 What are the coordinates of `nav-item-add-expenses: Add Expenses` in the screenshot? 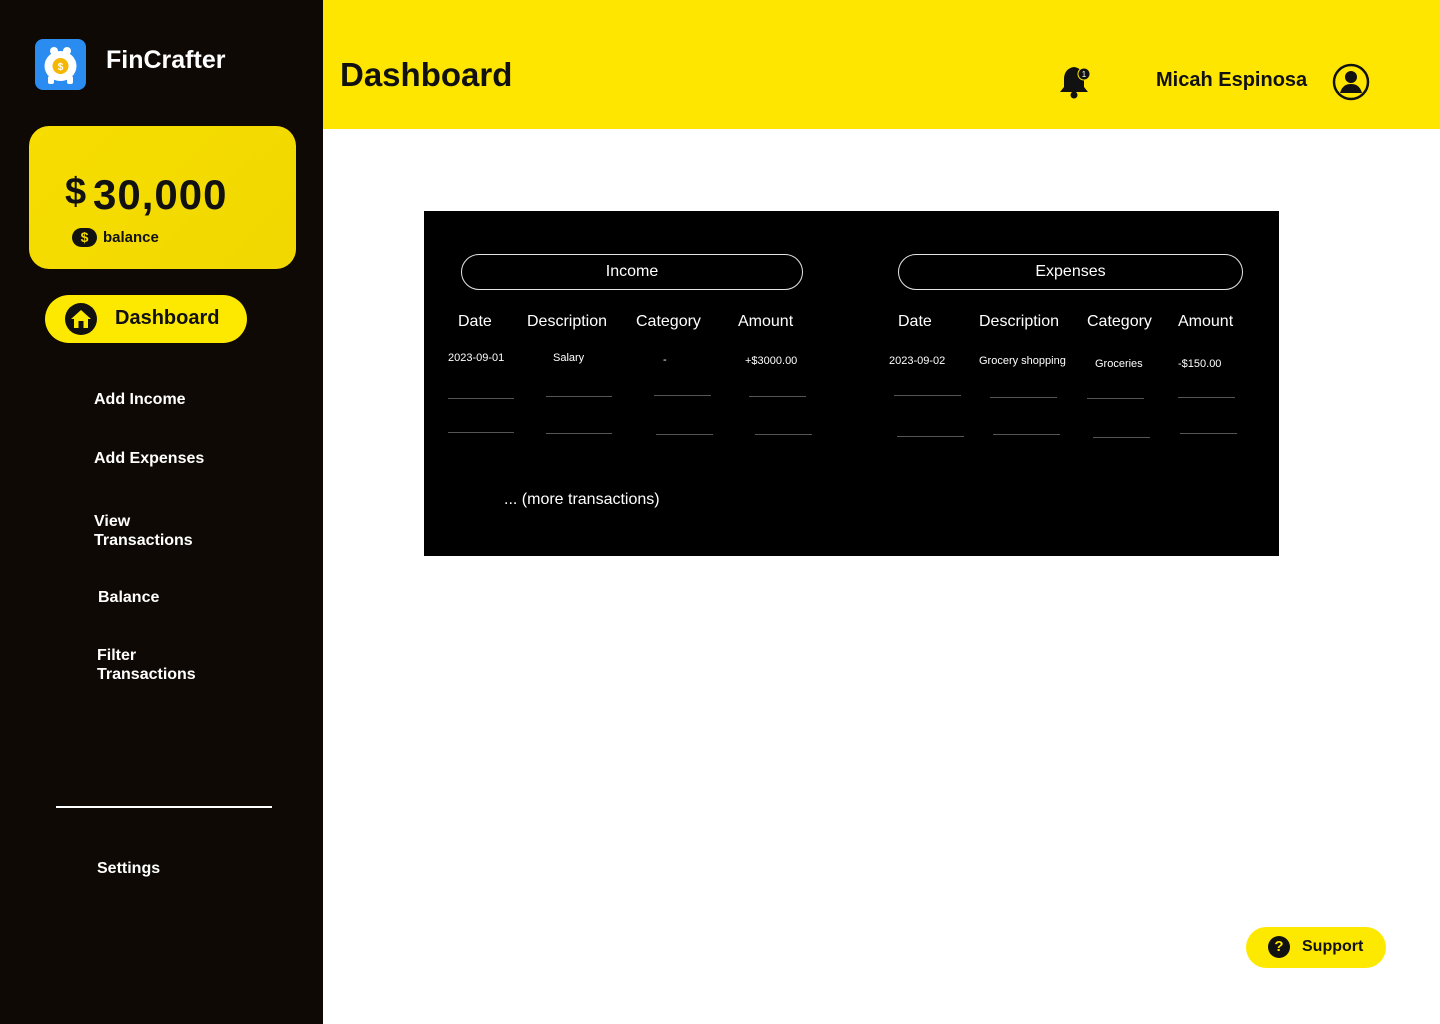 It's located at (174, 458).